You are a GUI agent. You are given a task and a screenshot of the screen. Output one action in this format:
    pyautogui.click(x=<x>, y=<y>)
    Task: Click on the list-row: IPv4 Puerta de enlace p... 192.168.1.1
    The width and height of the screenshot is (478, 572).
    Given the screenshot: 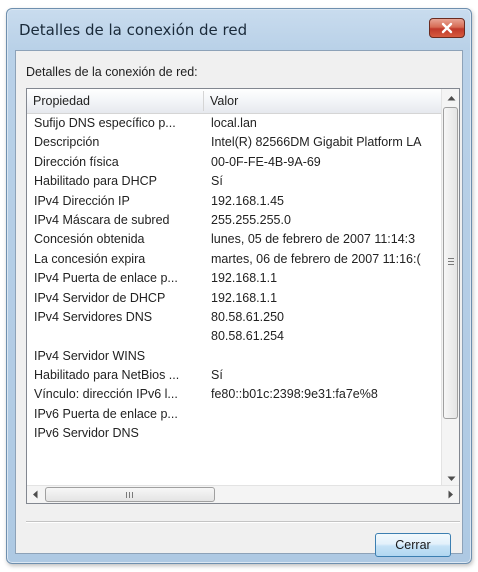 What is the action you would take?
    pyautogui.click(x=234, y=279)
    